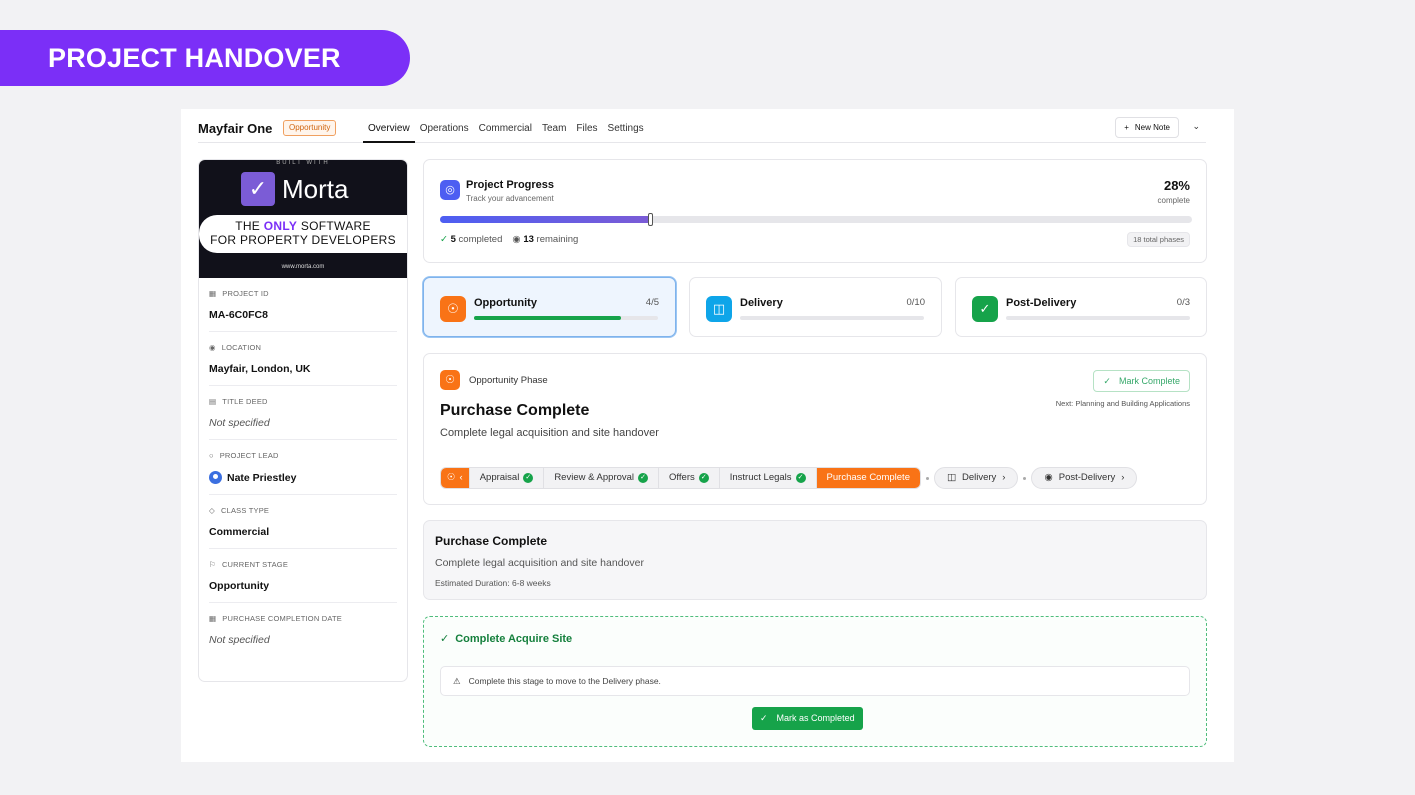 The height and width of the screenshot is (795, 1415). What do you see at coordinates (303, 240) in the screenshot?
I see `tagline-line2: FOR PROPERTY DEVELOPERS` at bounding box center [303, 240].